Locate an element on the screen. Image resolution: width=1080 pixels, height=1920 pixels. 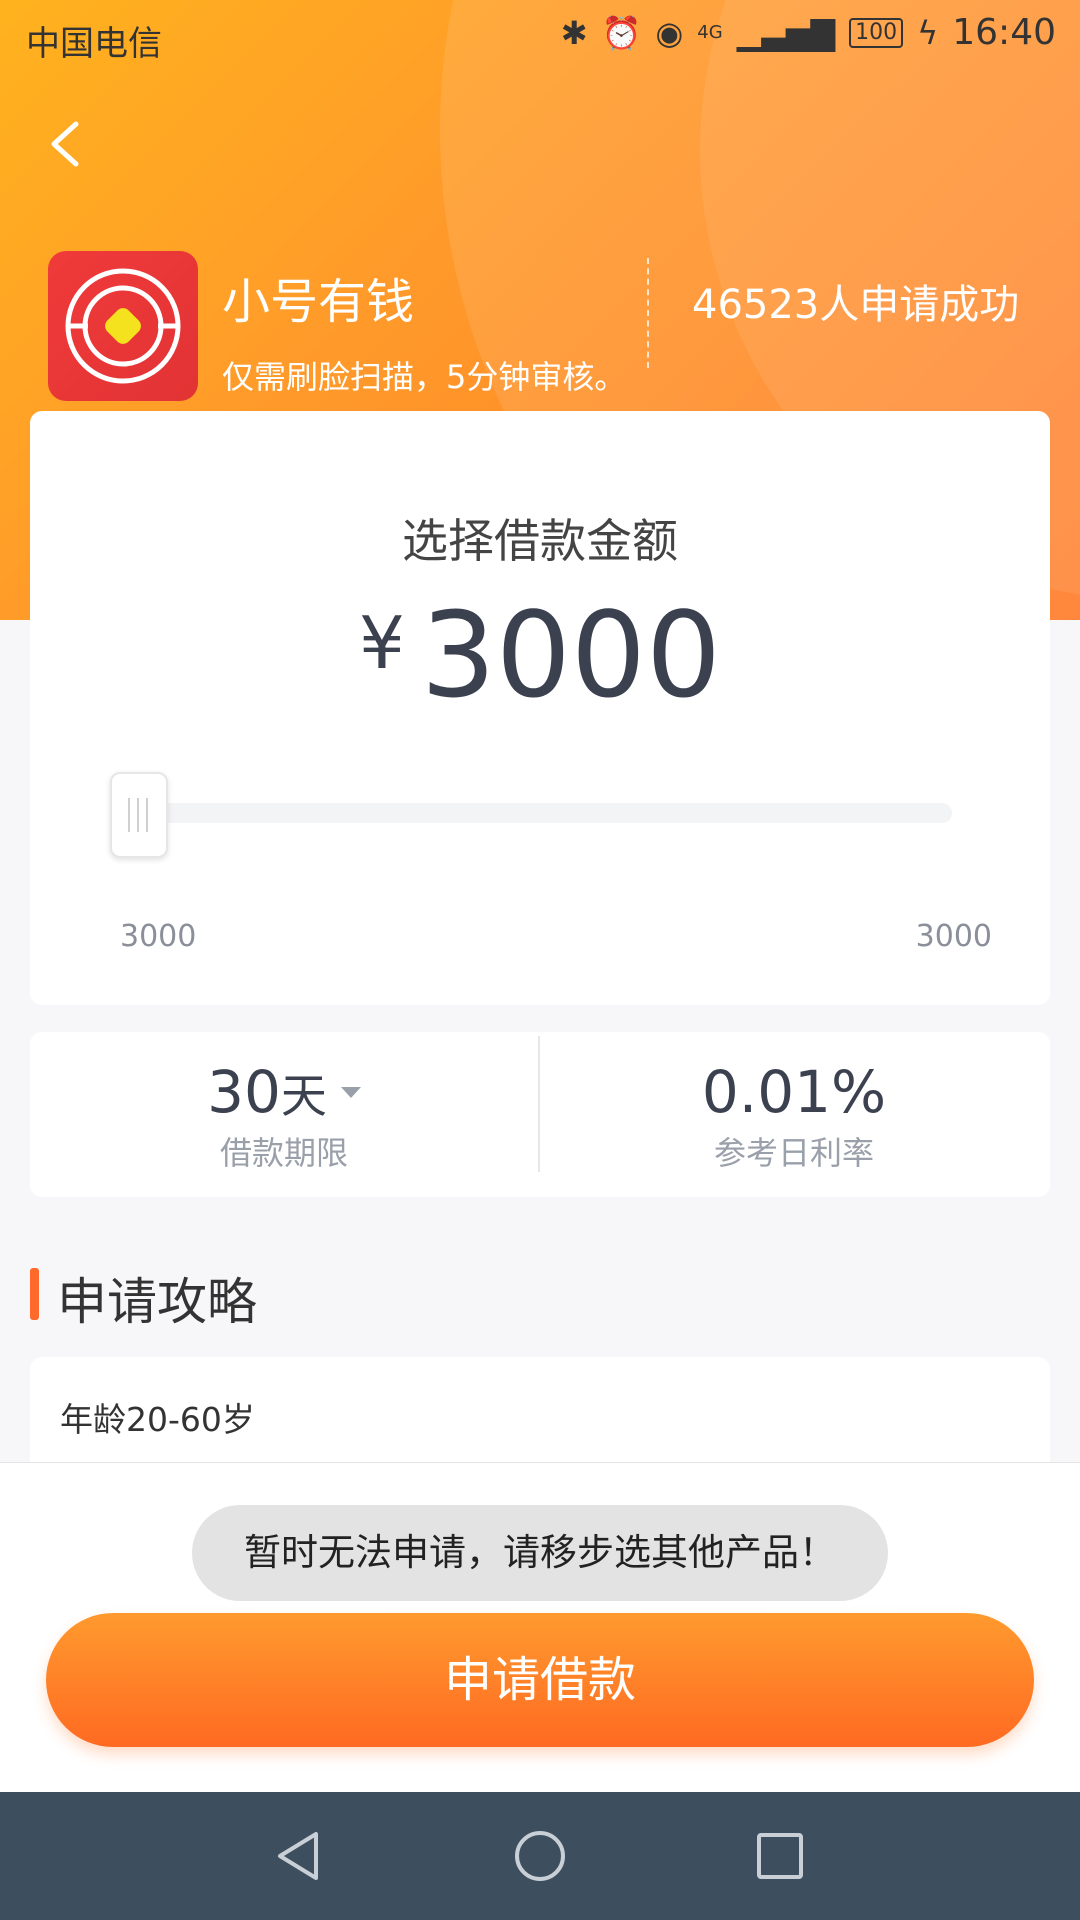
period-label: 借款期限 is located at coordinates (283, 1153).